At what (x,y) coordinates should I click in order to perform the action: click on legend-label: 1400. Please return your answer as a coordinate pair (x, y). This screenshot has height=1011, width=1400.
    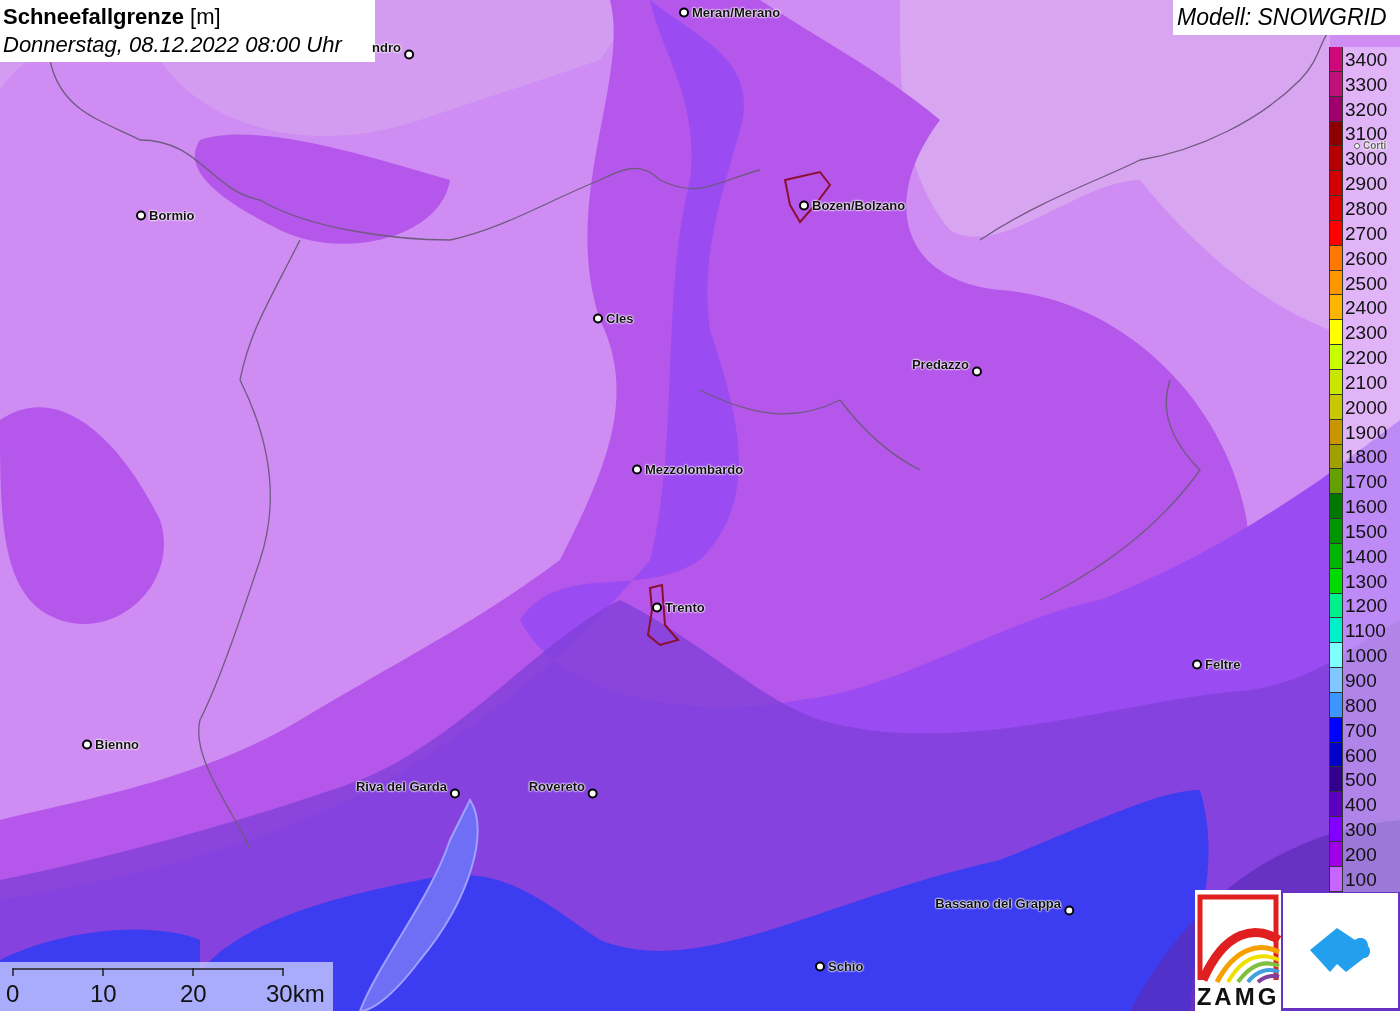
    Looking at the image, I should click on (1366, 556).